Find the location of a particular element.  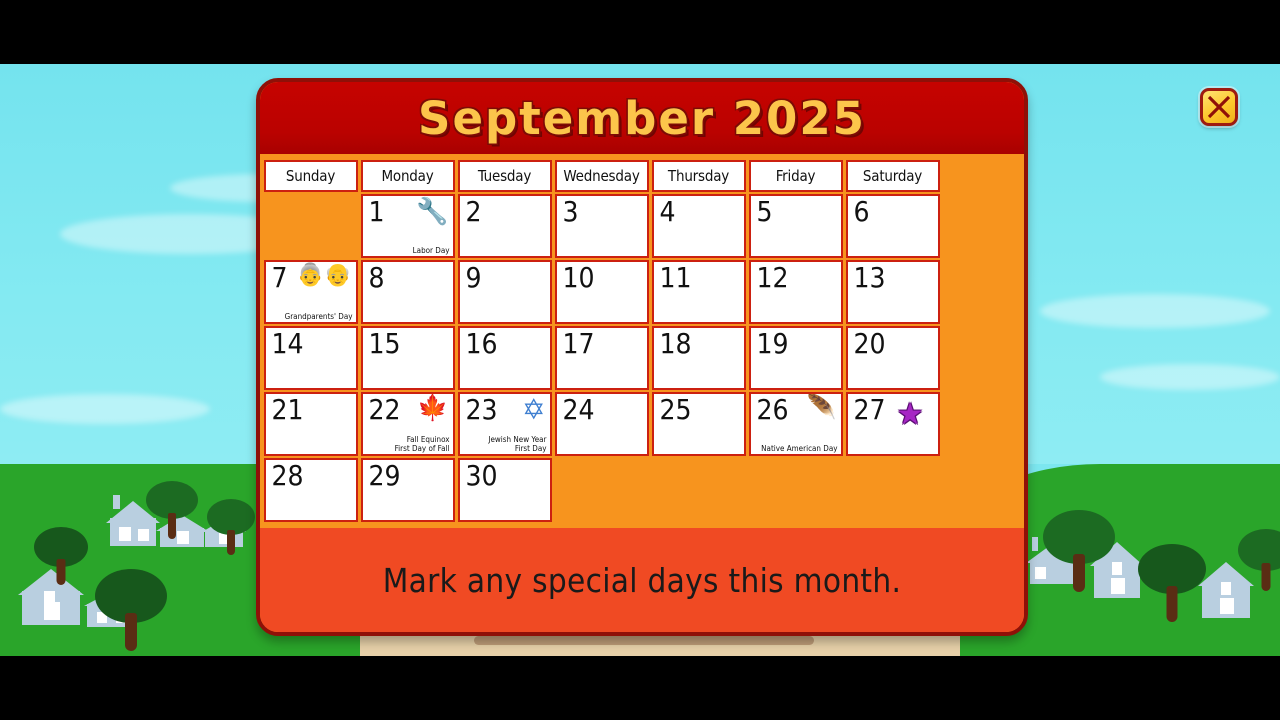

day-event-label: Jewish New Year First Day is located at coordinates (517, 444).